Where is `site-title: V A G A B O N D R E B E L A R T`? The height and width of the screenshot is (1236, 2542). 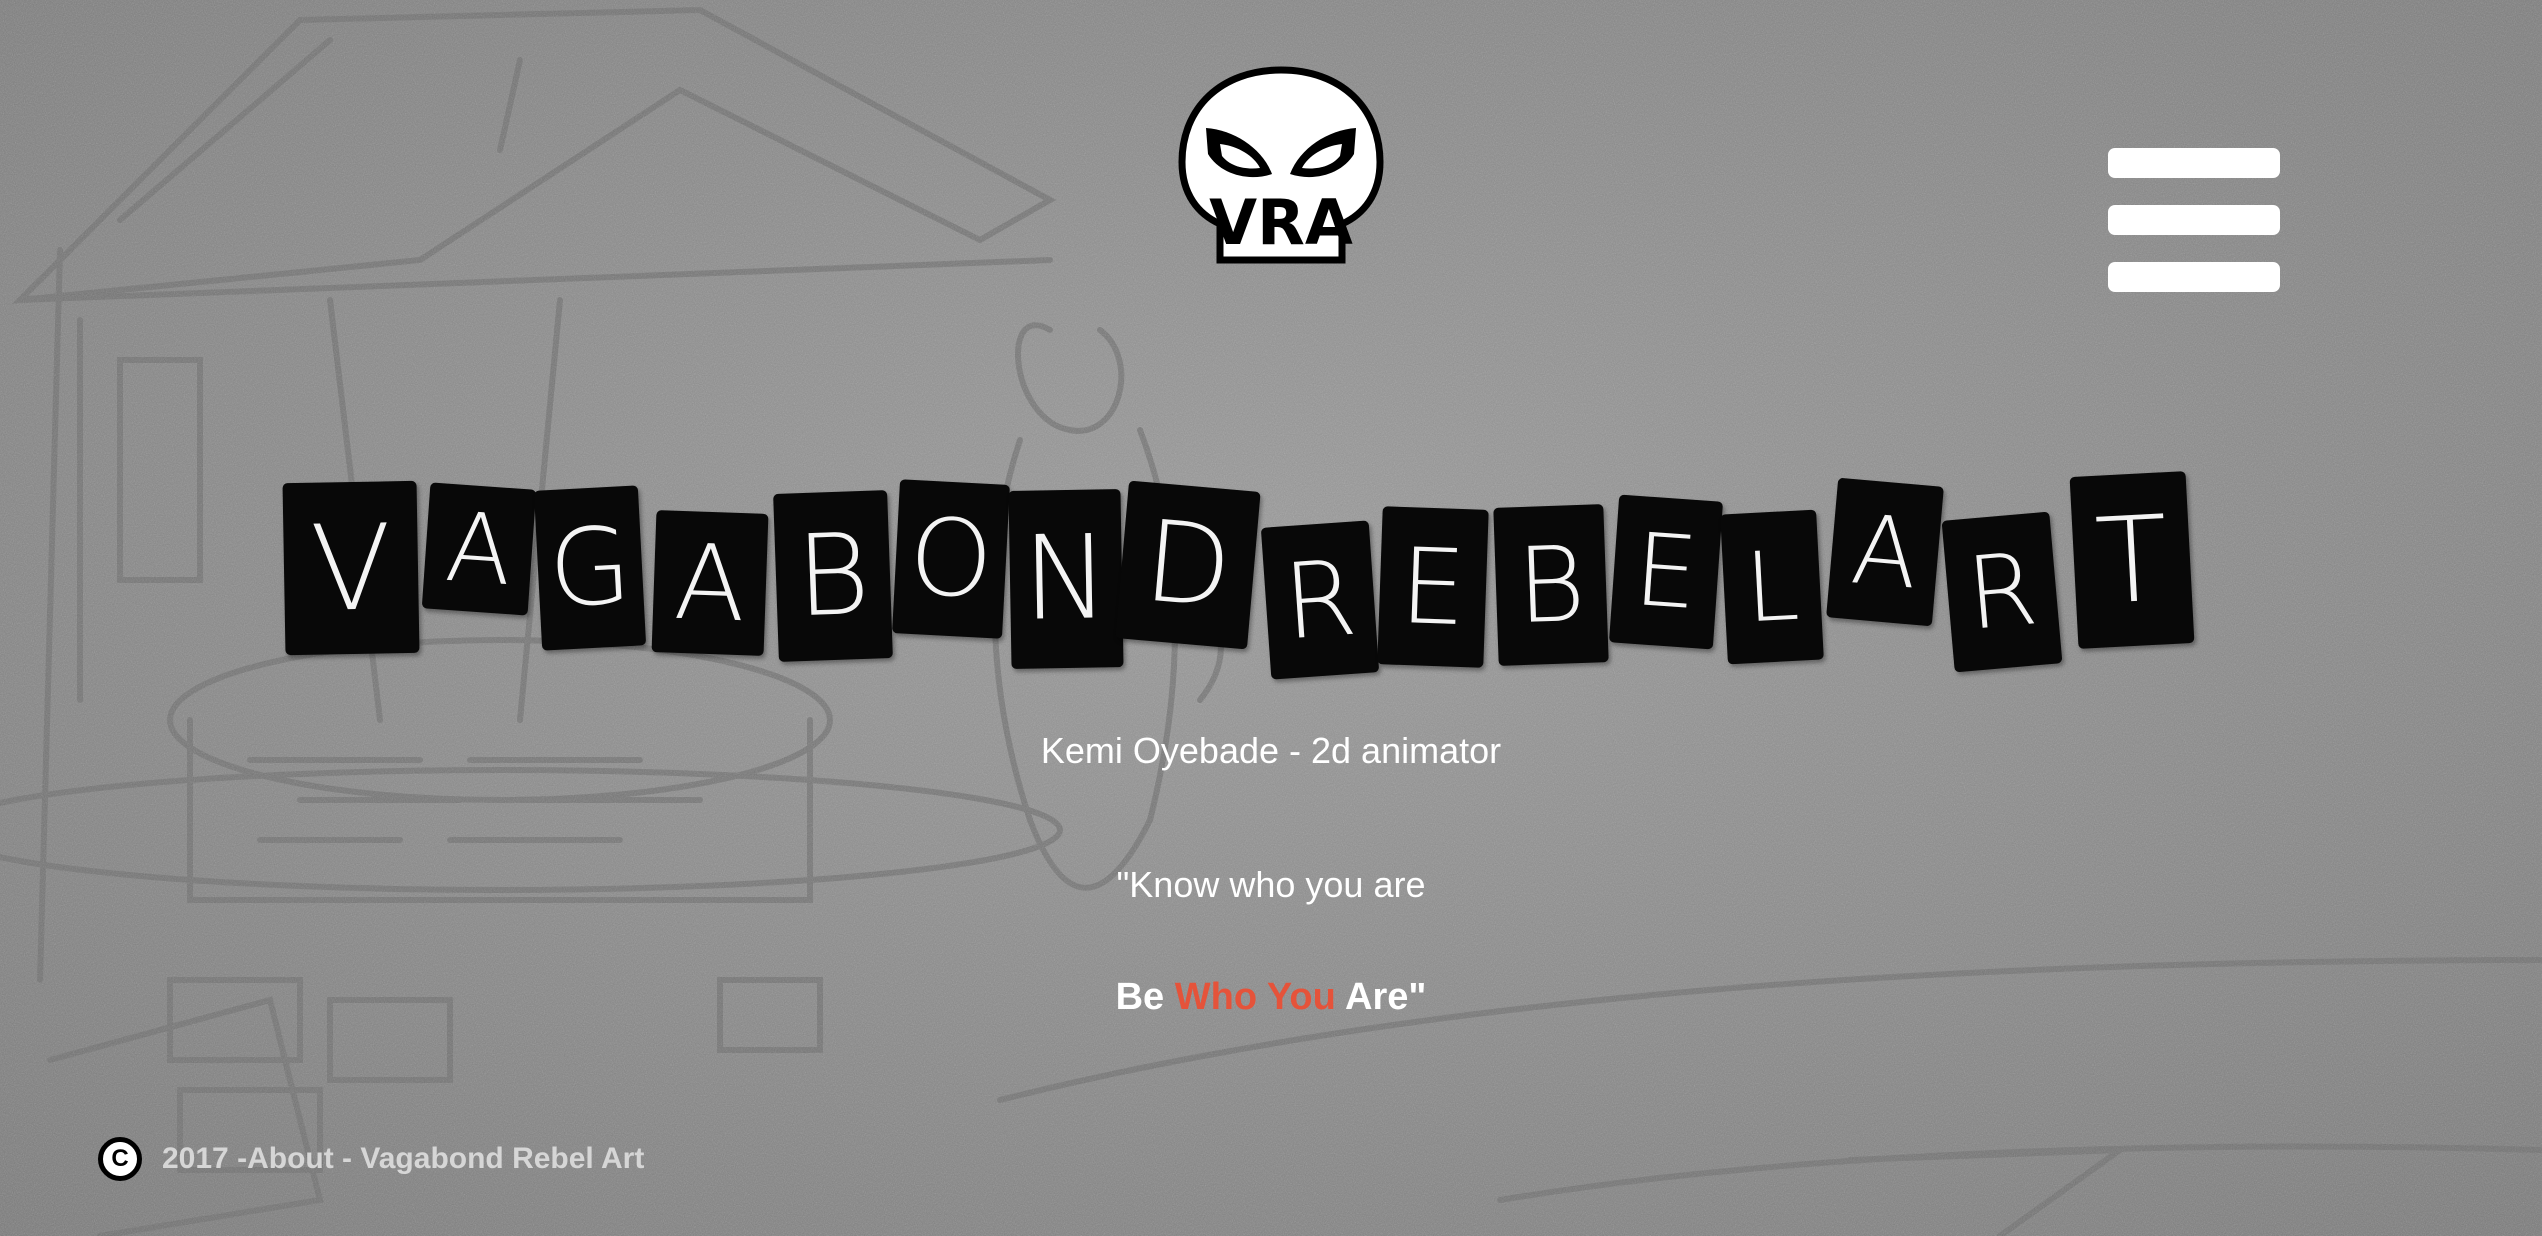 site-title: V A G A B O N D R E B E L A R T is located at coordinates (1243, 574).